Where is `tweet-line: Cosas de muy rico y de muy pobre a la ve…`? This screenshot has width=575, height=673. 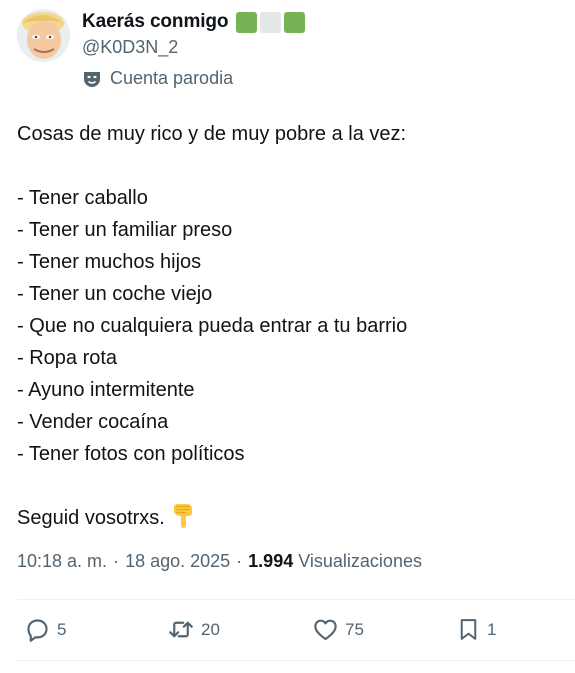
tweet-line: Cosas de muy rico y de muy pobre a la ve… is located at coordinates (212, 134).